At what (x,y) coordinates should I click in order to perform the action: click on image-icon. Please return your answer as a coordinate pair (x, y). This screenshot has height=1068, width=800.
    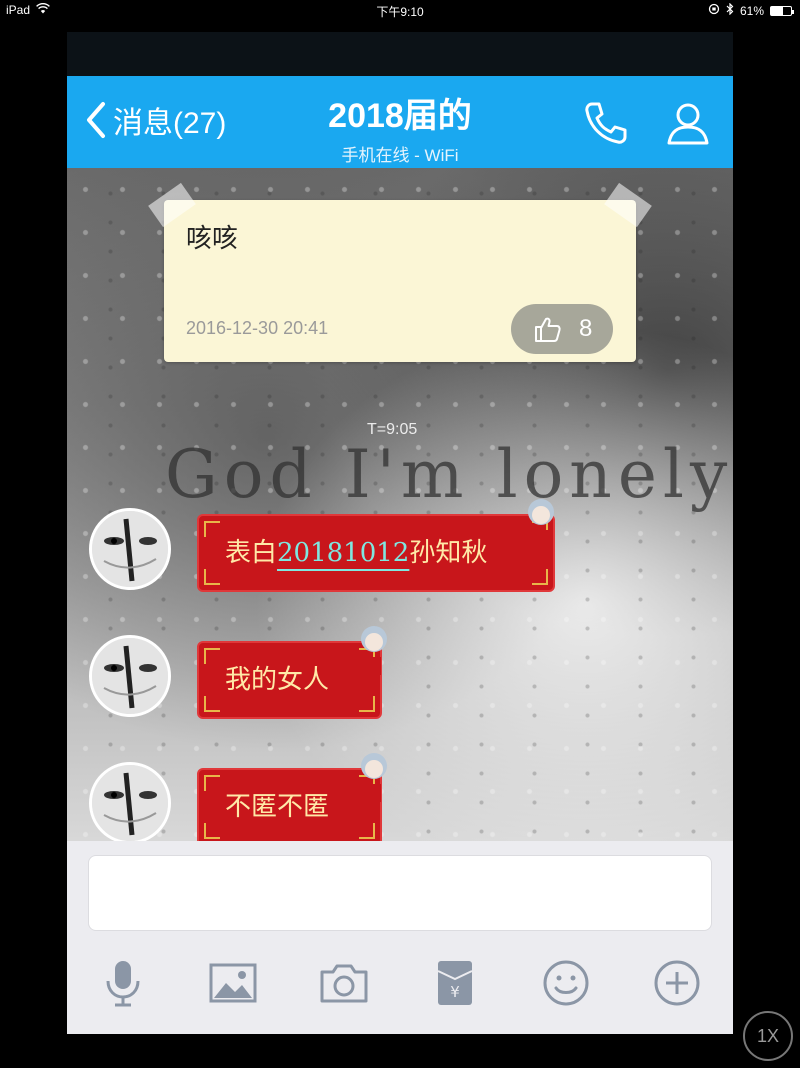
    Looking at the image, I should click on (233, 983).